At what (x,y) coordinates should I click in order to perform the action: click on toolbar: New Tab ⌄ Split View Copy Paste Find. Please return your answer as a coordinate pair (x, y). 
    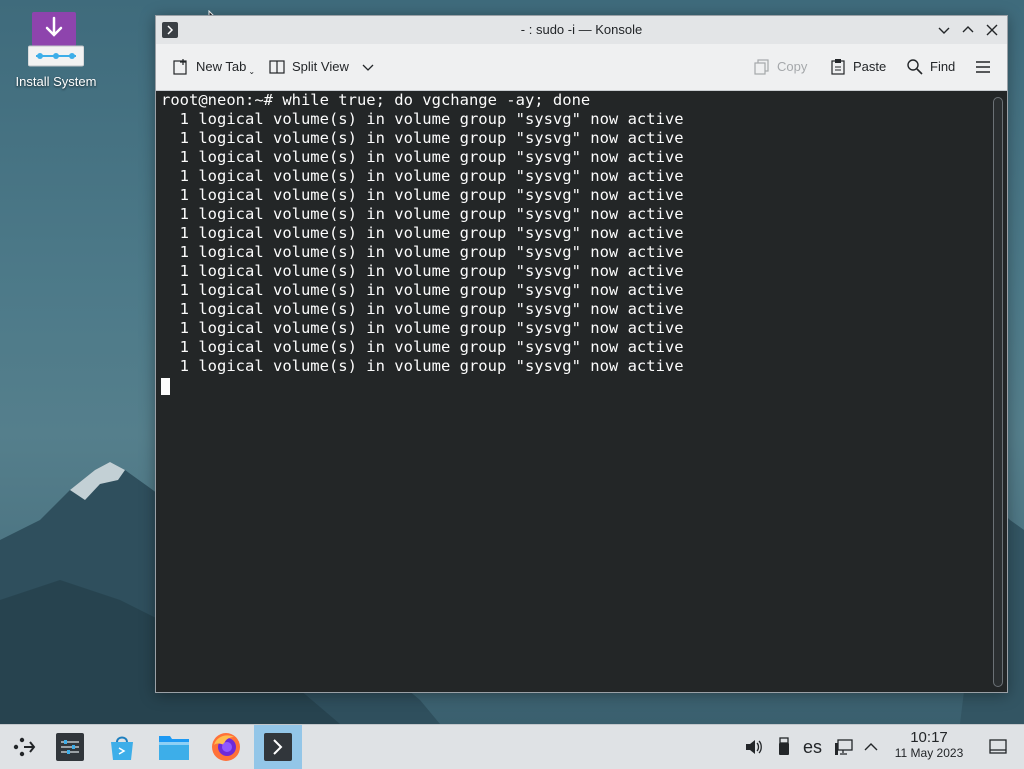
    Looking at the image, I should click on (581, 67).